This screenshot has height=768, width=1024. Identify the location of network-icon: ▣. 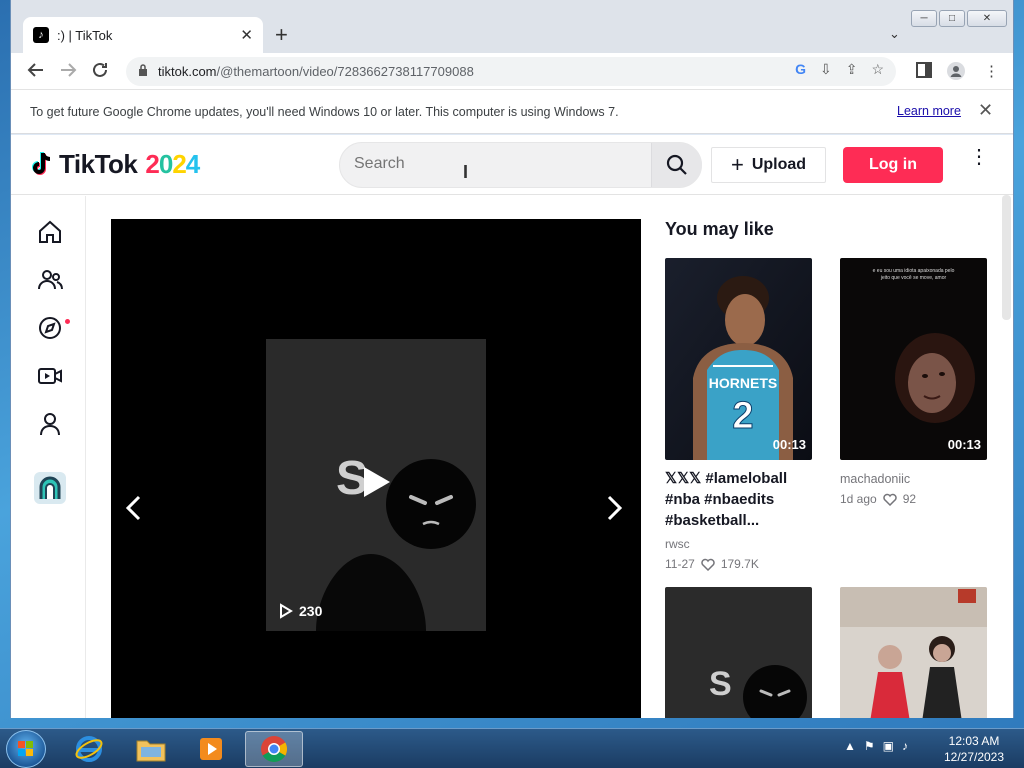
(888, 746).